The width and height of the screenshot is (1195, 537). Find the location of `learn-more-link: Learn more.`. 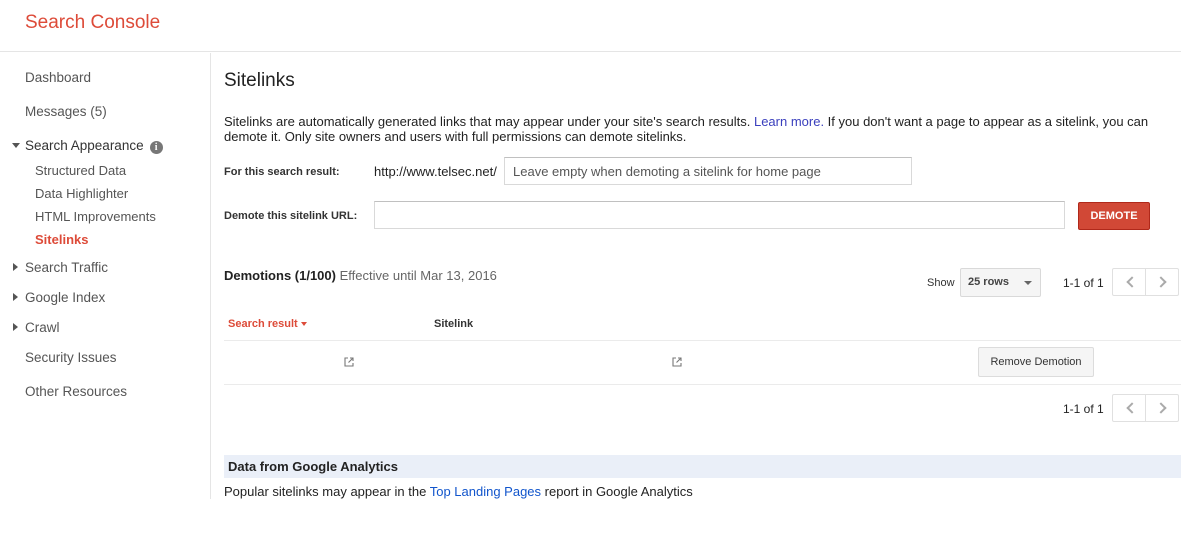

learn-more-link: Learn more. is located at coordinates (789, 121).